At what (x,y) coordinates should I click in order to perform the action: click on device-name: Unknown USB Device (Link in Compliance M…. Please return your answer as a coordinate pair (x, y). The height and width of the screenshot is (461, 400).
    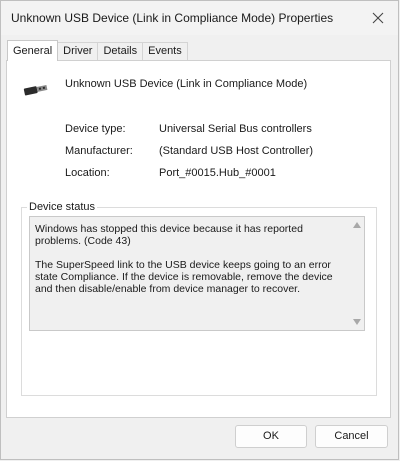
    Looking at the image, I should click on (186, 84).